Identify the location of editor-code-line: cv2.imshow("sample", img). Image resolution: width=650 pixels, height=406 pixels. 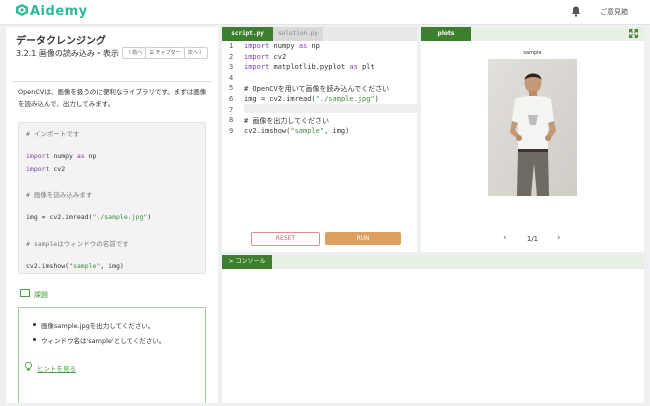
(296, 131).